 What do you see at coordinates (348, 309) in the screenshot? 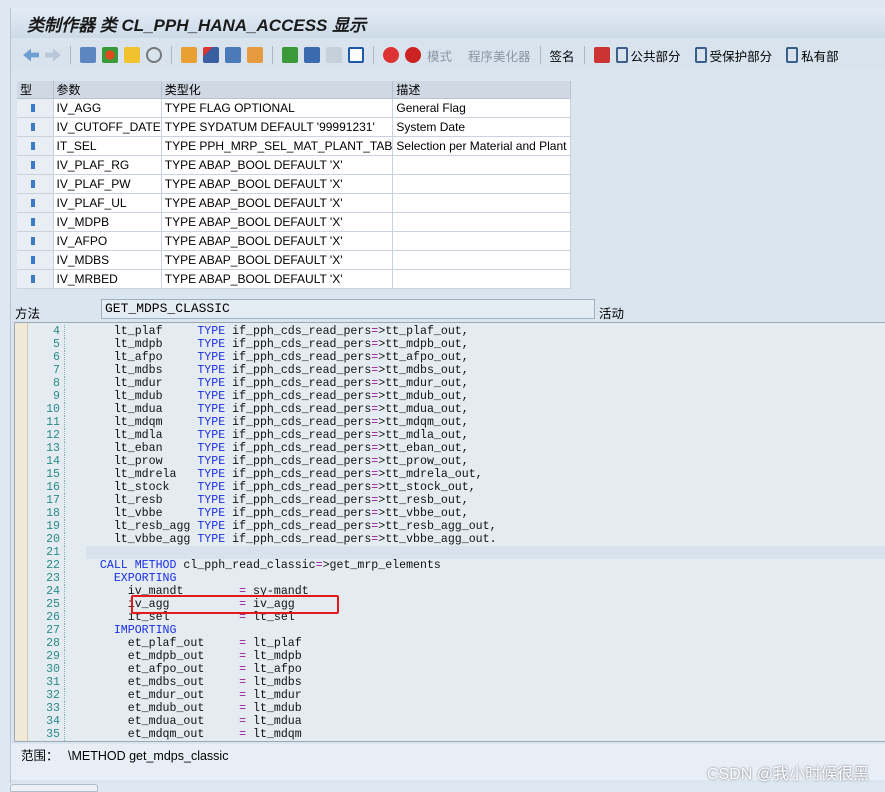
I see `method-name-field: GET_MDPS_CLASSIC` at bounding box center [348, 309].